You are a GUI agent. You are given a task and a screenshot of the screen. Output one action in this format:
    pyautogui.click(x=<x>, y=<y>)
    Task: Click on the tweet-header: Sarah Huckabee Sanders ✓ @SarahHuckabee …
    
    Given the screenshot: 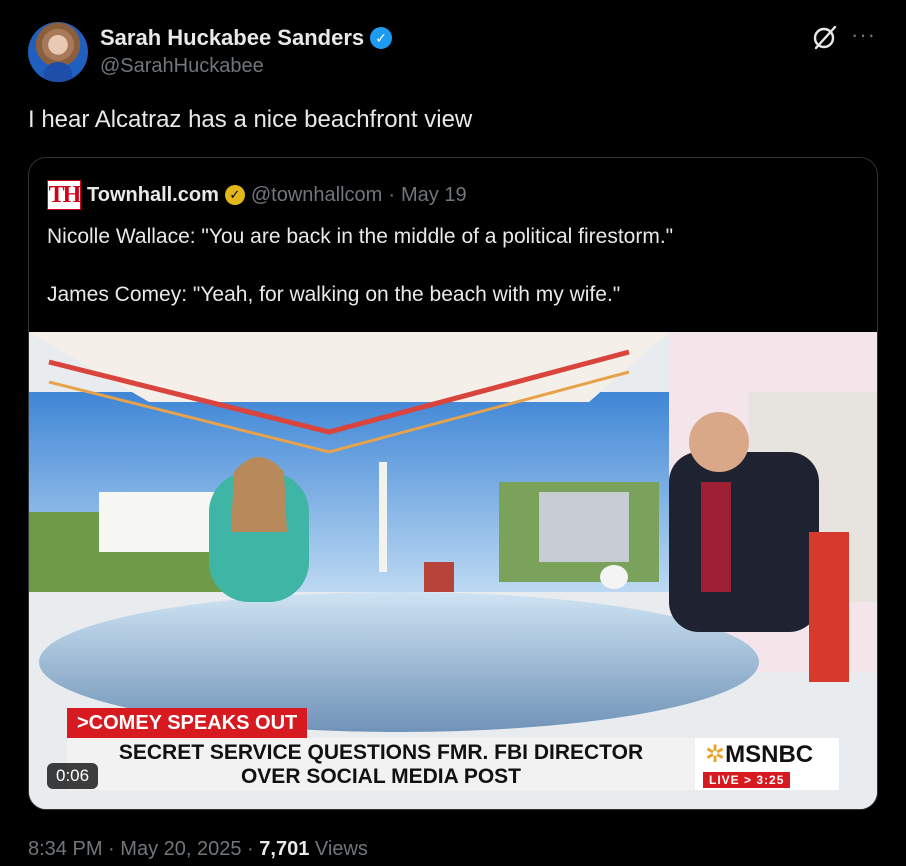 What is the action you would take?
    pyautogui.click(x=453, y=53)
    